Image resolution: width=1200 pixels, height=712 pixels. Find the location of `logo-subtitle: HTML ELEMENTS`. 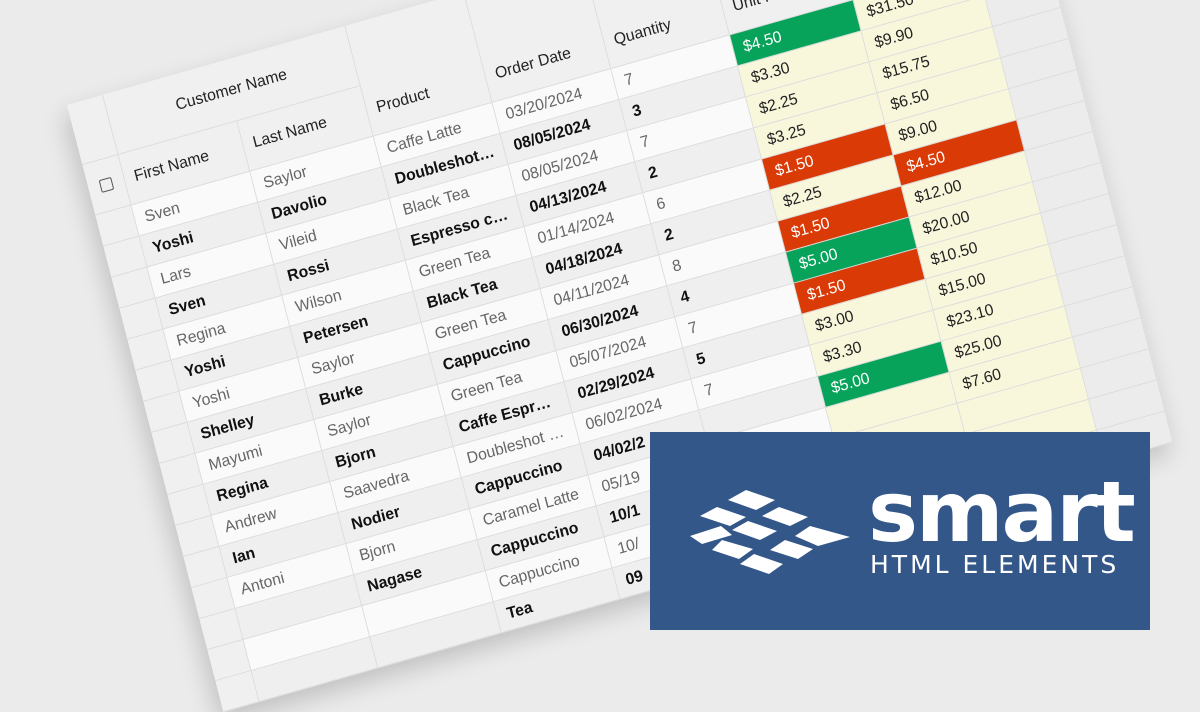

logo-subtitle: HTML ELEMENTS is located at coordinates (994, 564).